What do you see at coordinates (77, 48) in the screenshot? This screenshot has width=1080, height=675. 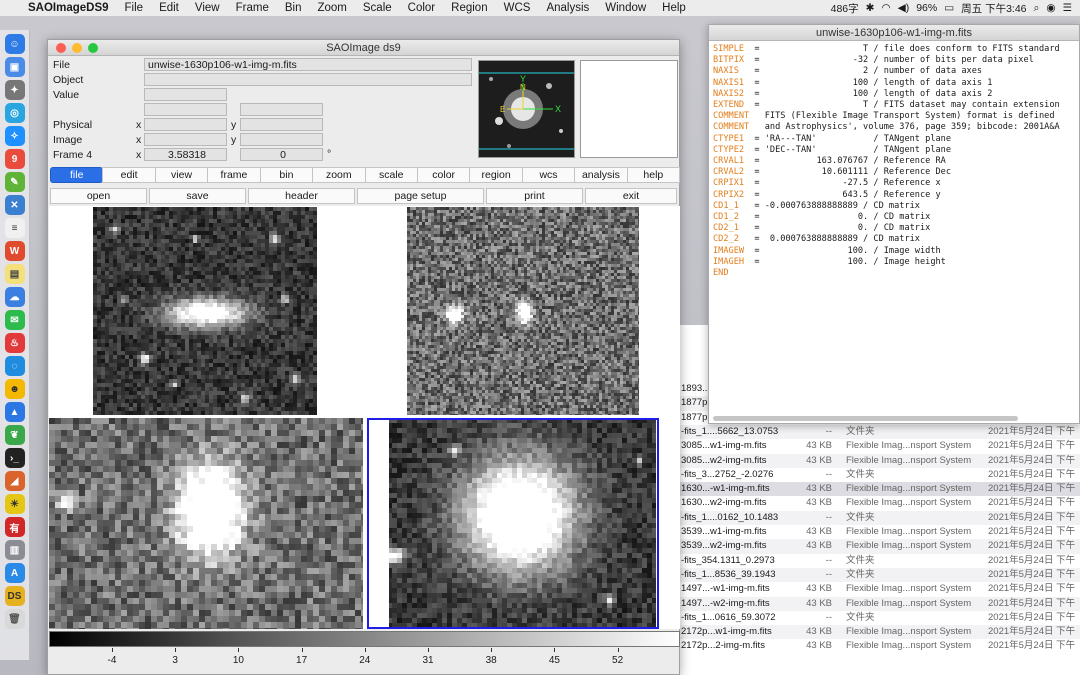 I see `minimize-button` at bounding box center [77, 48].